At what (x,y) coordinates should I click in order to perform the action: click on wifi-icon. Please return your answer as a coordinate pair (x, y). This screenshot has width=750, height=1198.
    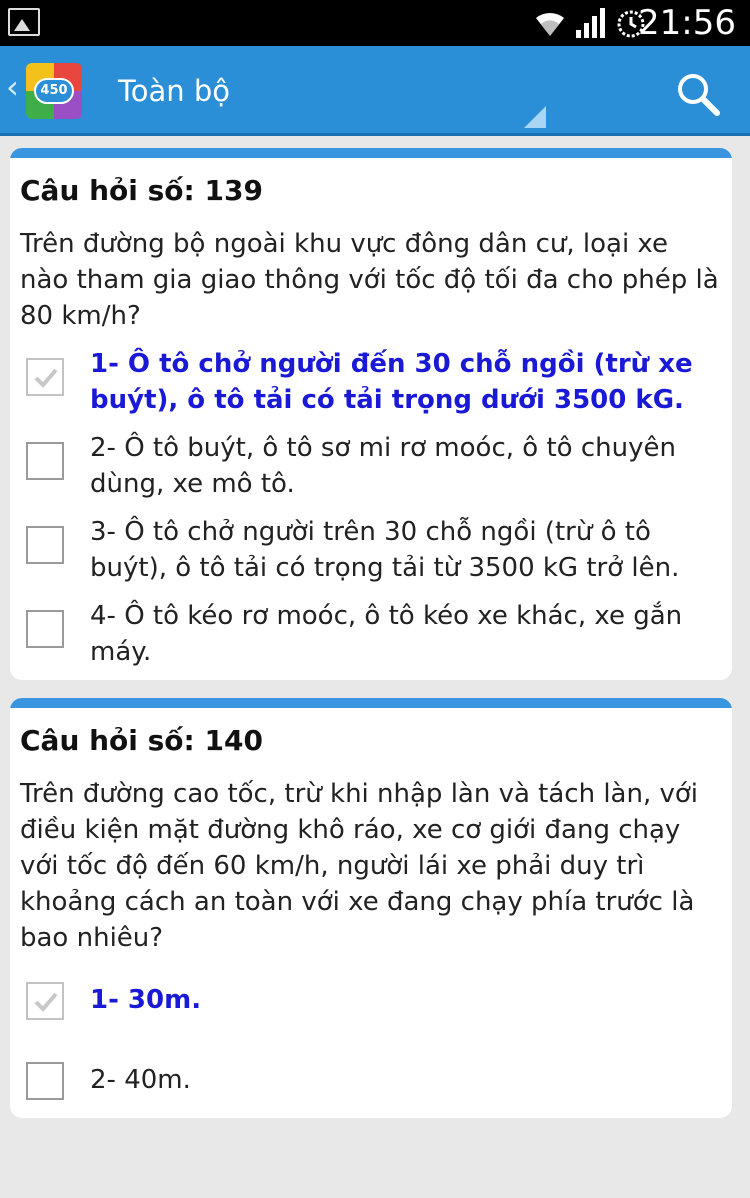
    Looking at the image, I should click on (550, 24).